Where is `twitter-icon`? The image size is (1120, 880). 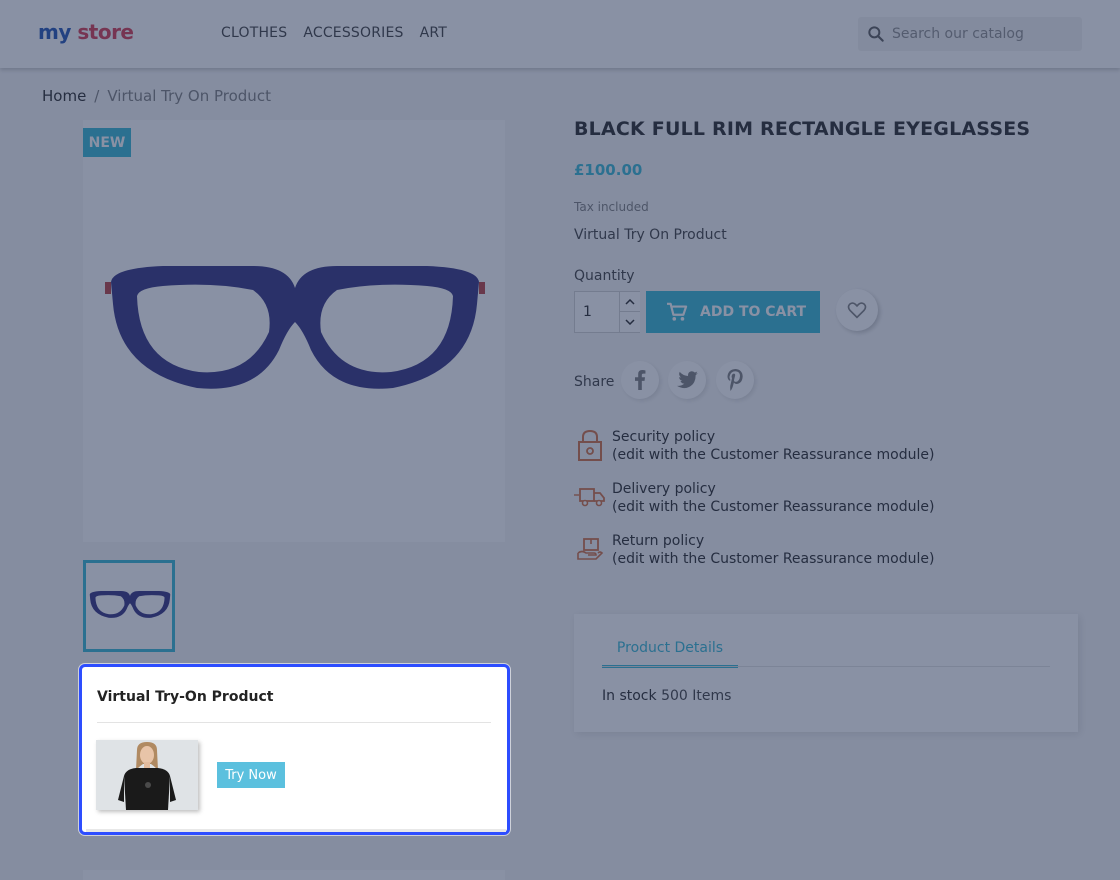 twitter-icon is located at coordinates (687, 380).